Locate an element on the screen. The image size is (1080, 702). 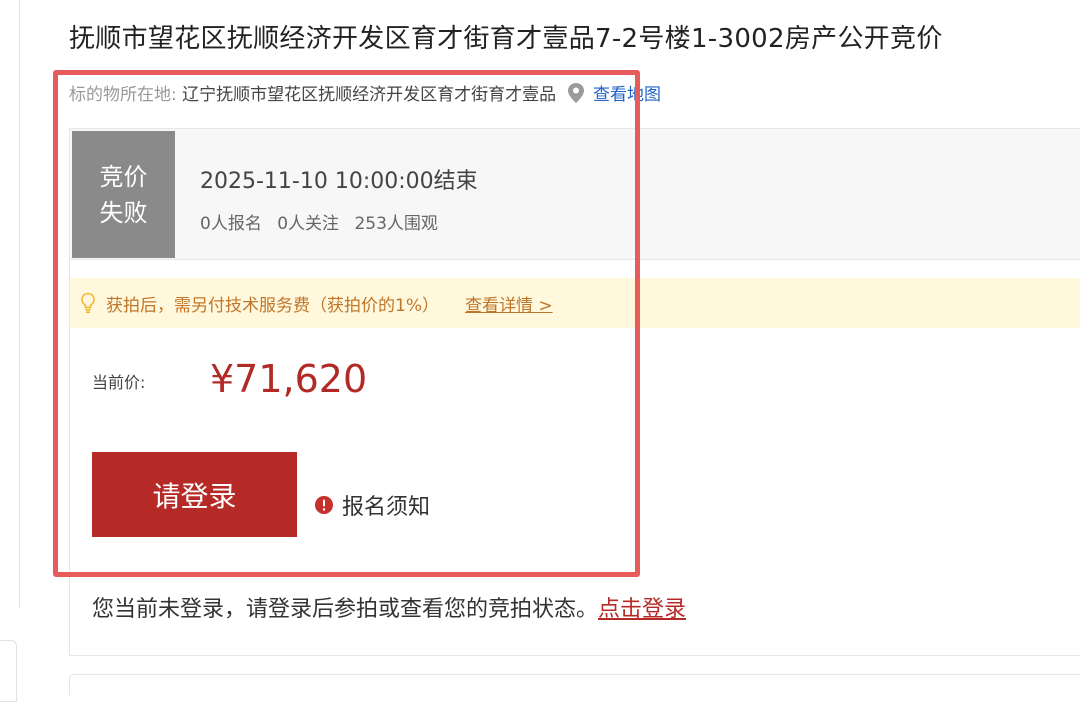
left-card-edge is located at coordinates (8, 671).